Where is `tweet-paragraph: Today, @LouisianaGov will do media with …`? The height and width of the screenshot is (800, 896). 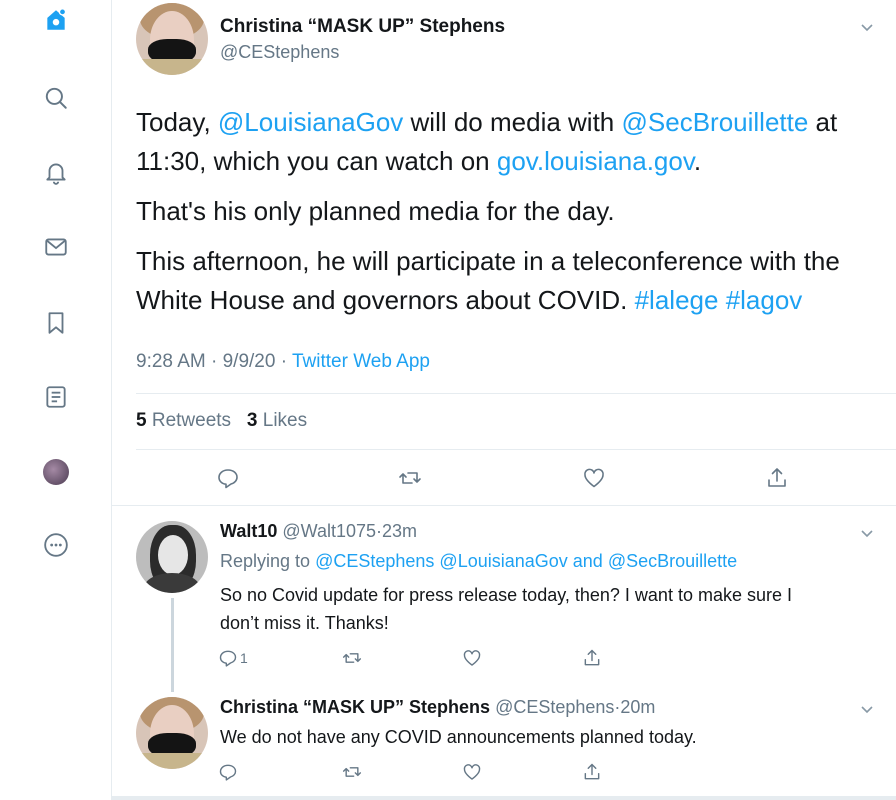
tweet-paragraph: Today, @LouisianaGov will do media with … is located at coordinates (506, 142).